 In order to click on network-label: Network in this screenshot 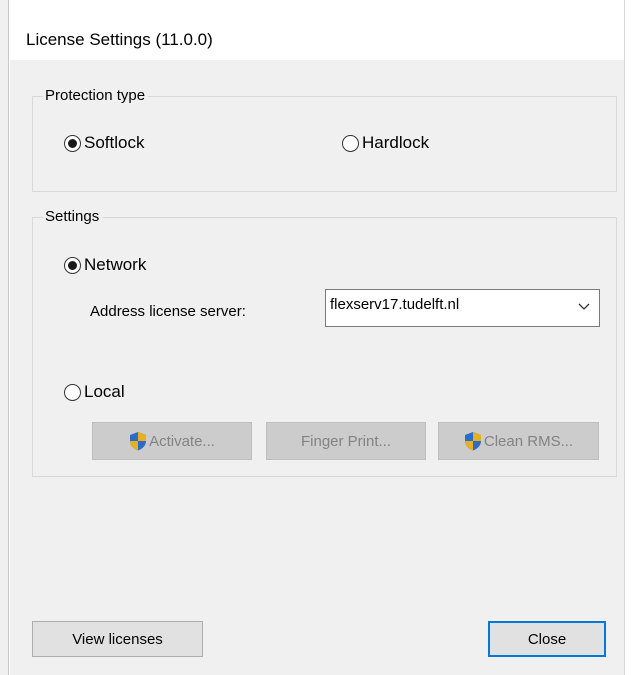, I will do `click(115, 265)`.